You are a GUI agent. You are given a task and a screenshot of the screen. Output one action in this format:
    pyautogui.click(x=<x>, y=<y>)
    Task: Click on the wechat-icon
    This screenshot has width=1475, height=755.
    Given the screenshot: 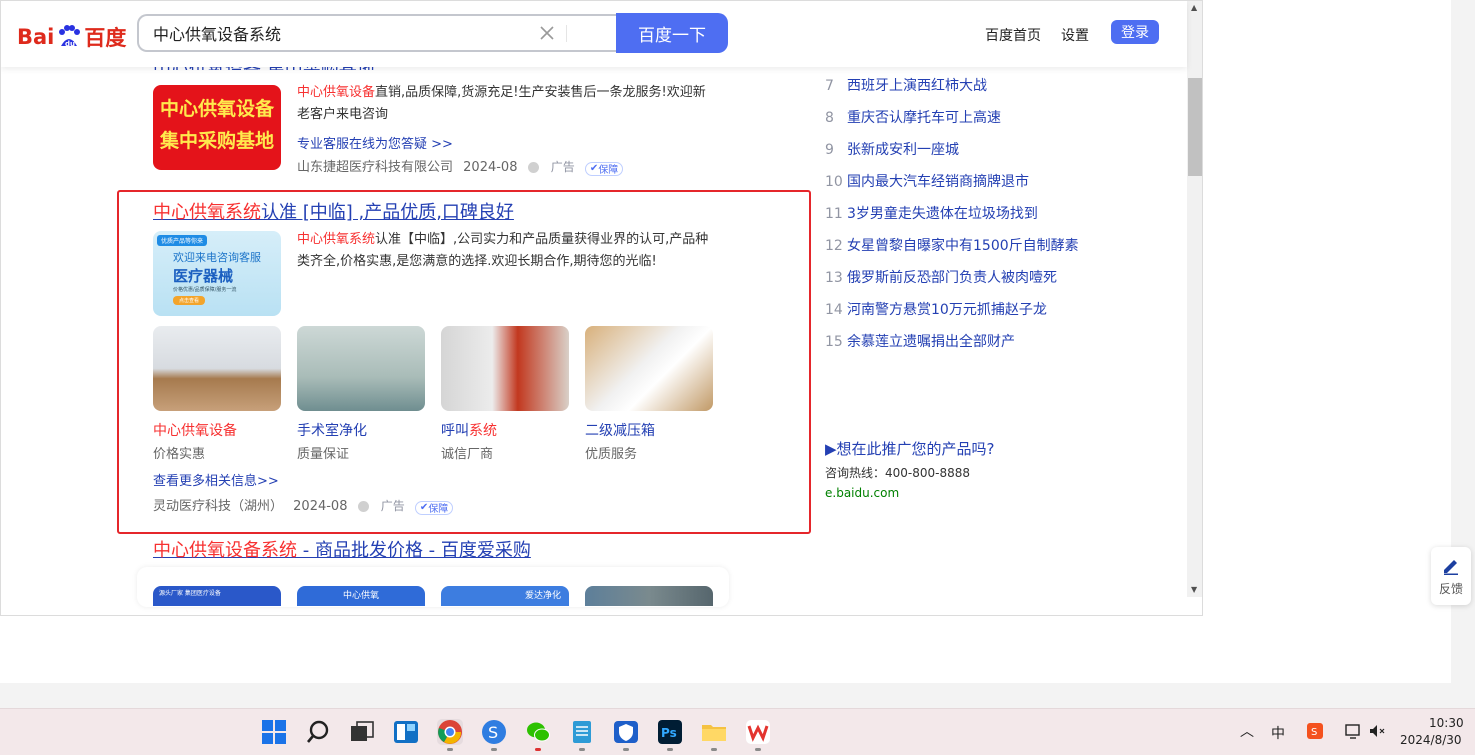 What is the action you would take?
    pyautogui.click(x=538, y=732)
    